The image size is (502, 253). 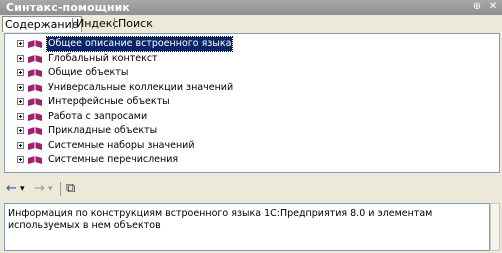 I want to click on back-arrow-icon: ←, so click(x=11, y=189).